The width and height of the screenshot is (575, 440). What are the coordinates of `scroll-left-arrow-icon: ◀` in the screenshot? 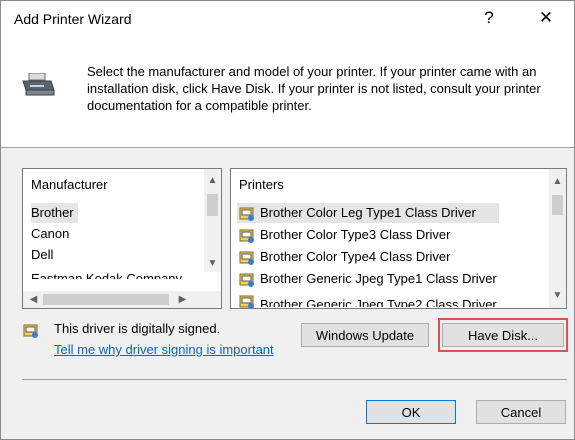 It's located at (33, 299).